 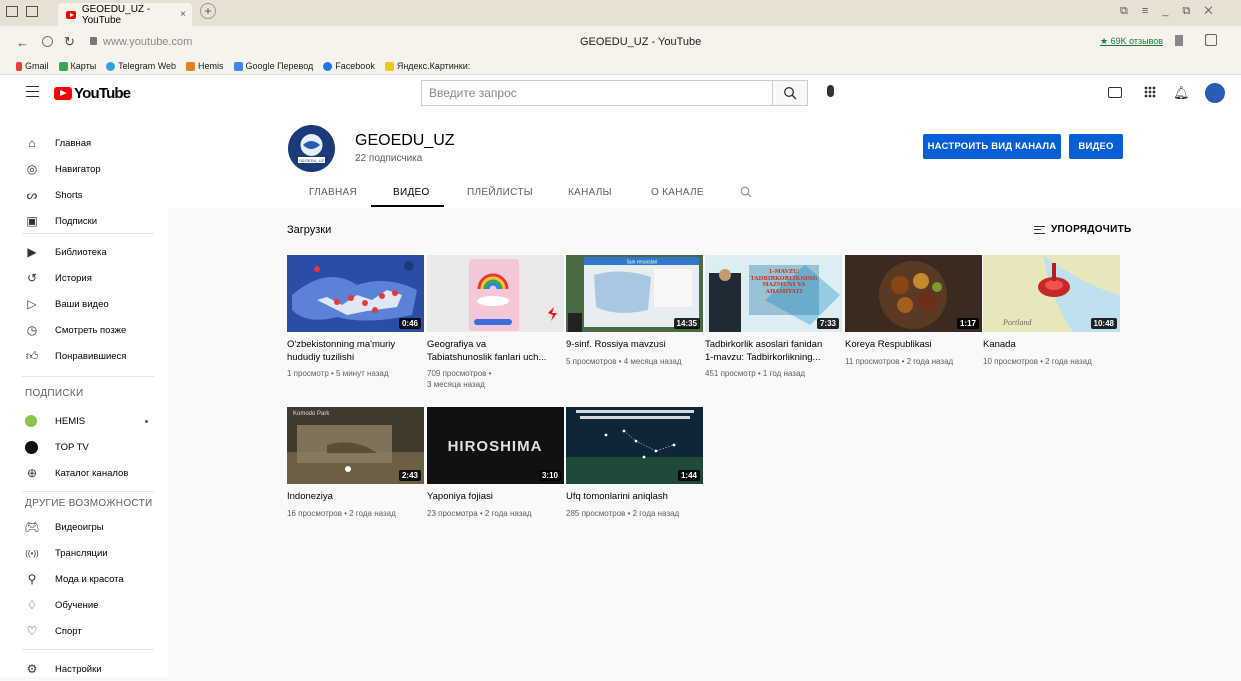 I want to click on sidebar-item-label: Спорт, so click(x=68, y=631).